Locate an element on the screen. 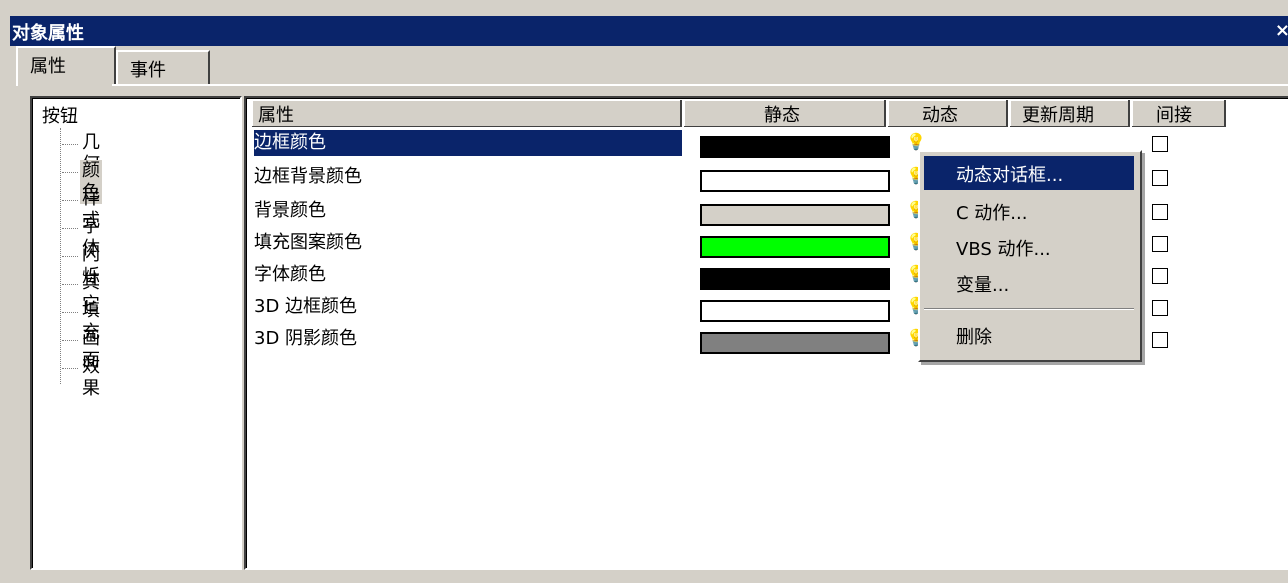 This screenshot has height=583, width=1288. close-icon: × is located at coordinates (1281, 30).